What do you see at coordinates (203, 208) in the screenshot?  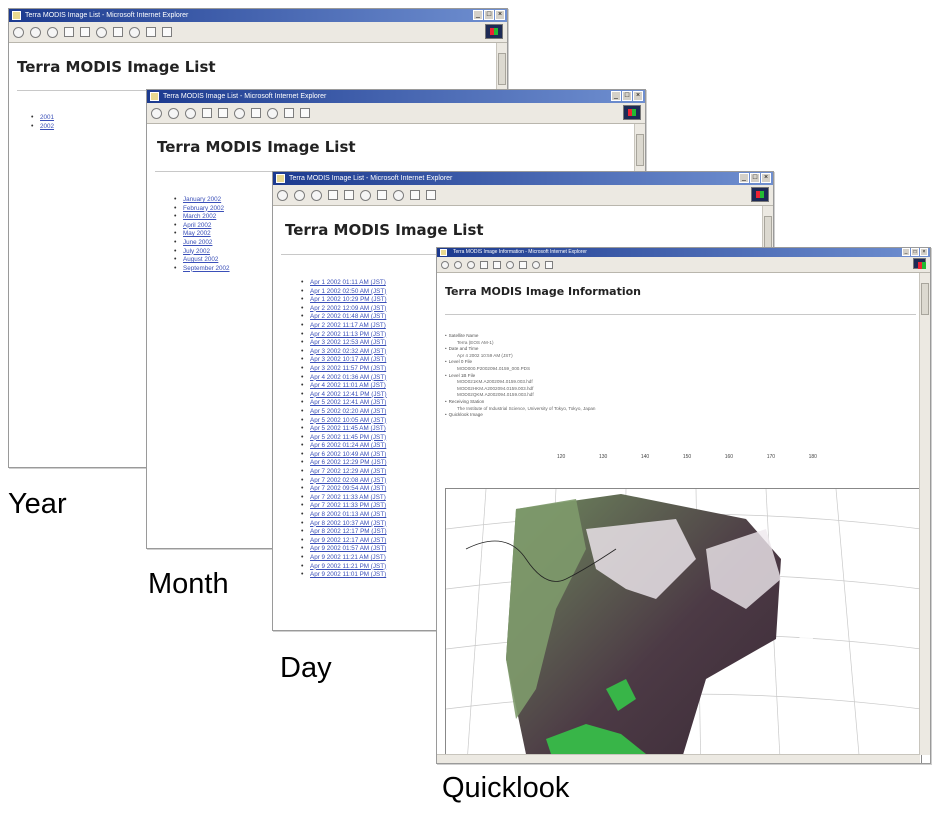 I see `list-link: February 2002` at bounding box center [203, 208].